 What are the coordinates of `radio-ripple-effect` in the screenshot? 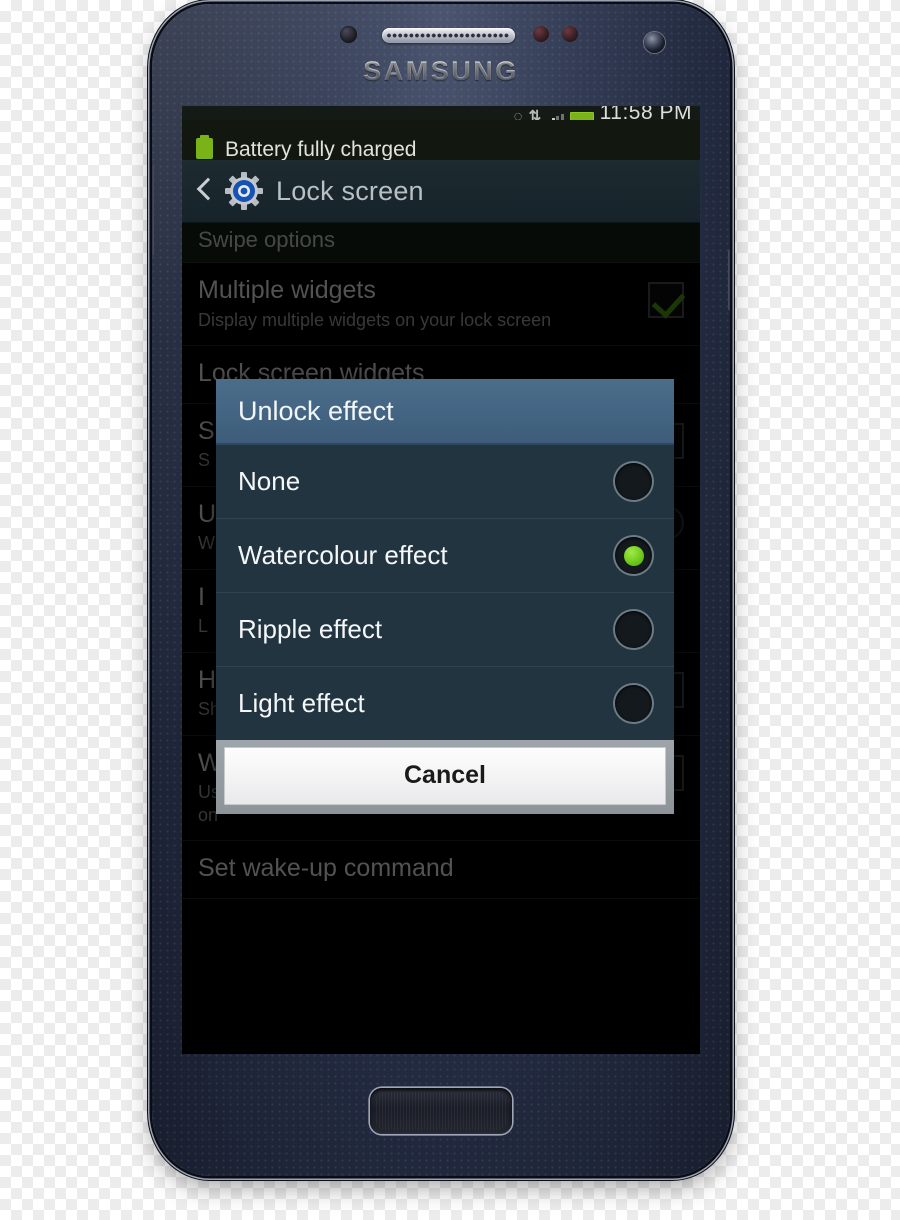 It's located at (633, 629).